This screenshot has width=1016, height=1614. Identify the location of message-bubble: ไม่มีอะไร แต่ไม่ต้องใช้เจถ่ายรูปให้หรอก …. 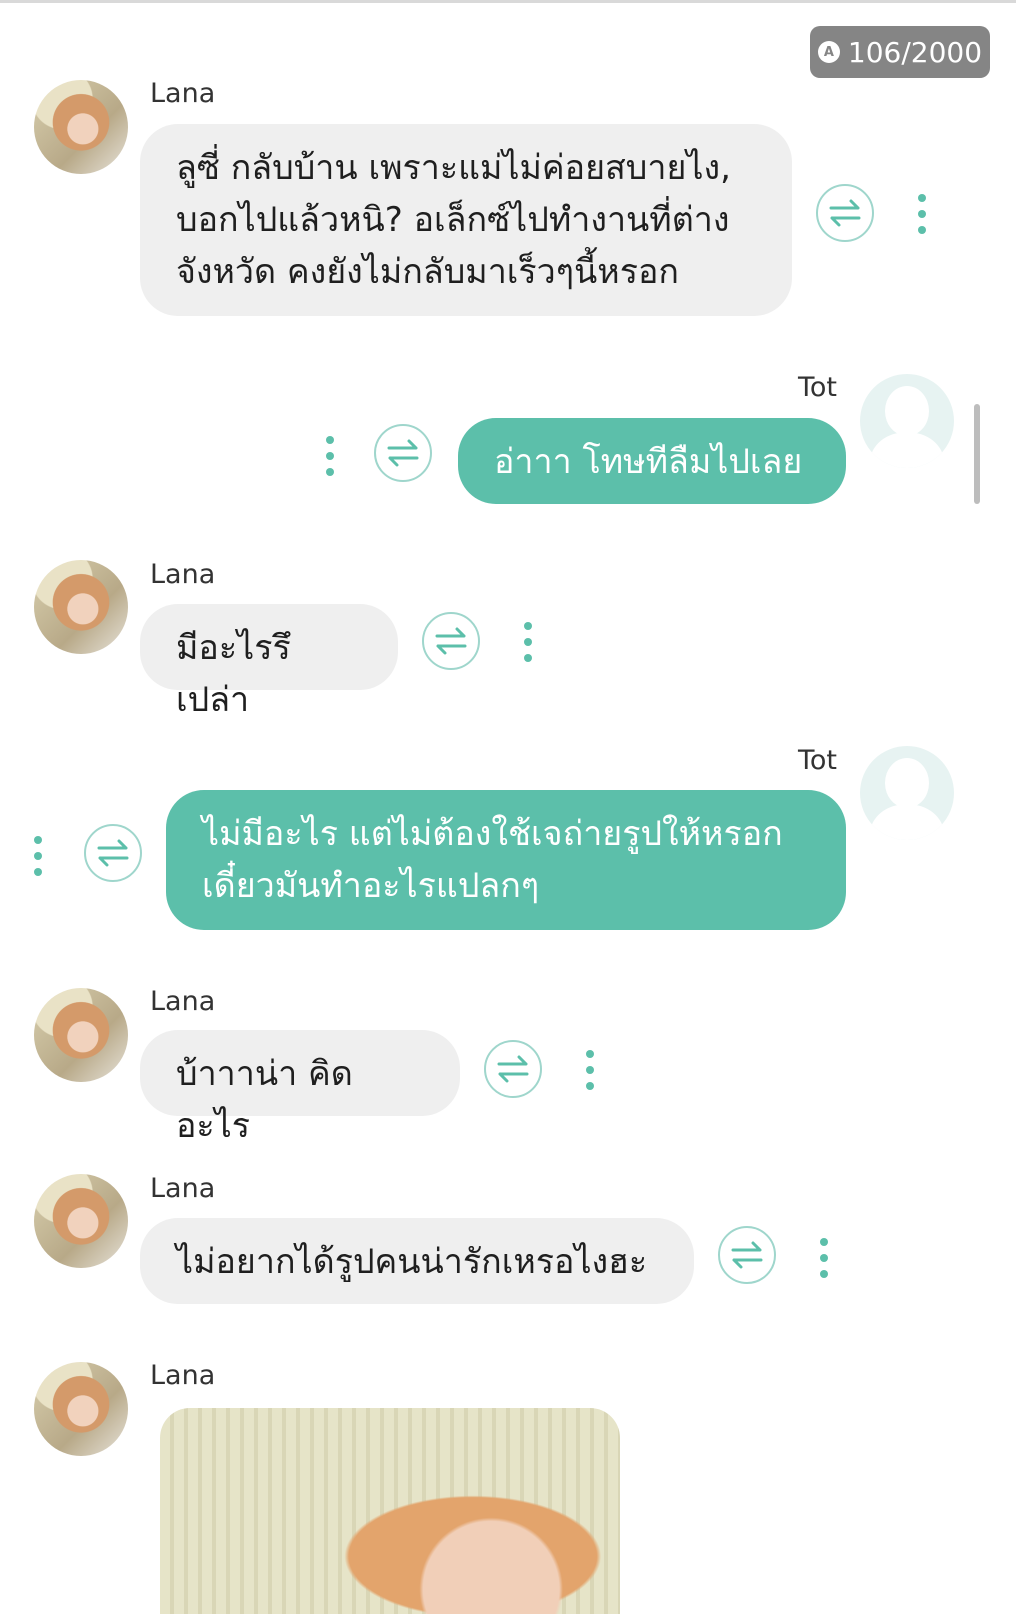
(506, 860).